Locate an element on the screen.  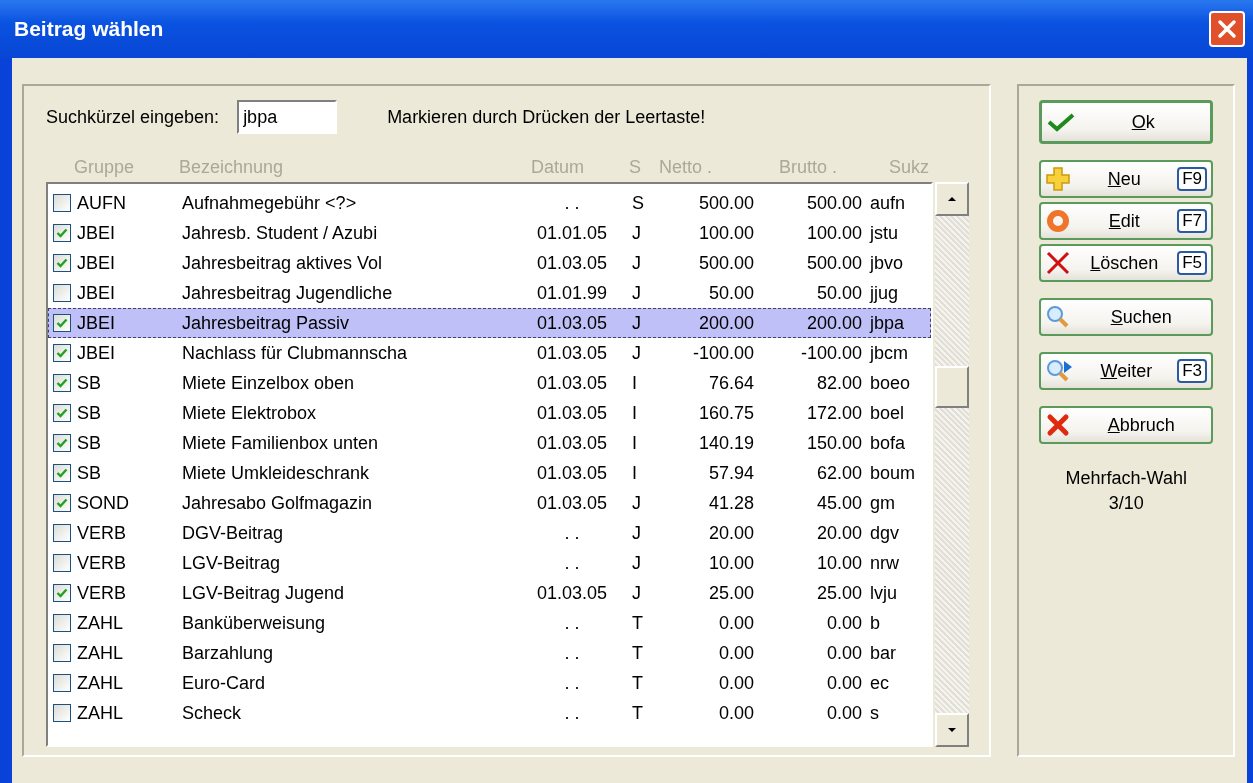
list-row: AUFN Aufnahmegebühr <?> . . S 500.00 500.00 aufn is located at coordinates (490, 203).